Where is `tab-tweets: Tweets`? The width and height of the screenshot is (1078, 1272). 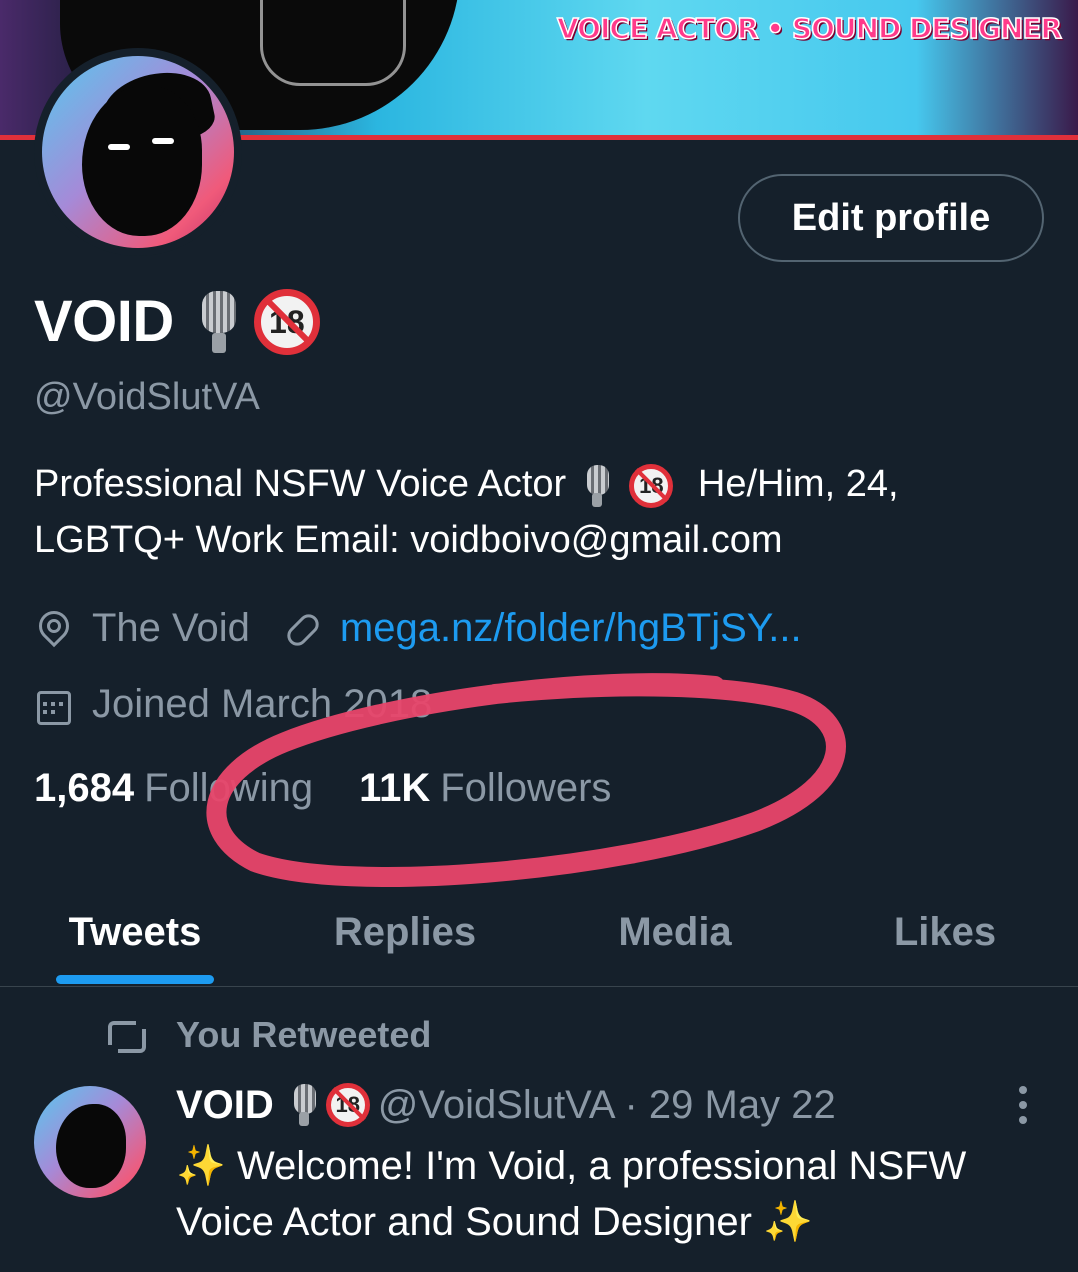 tab-tweets: Tweets is located at coordinates (135, 932).